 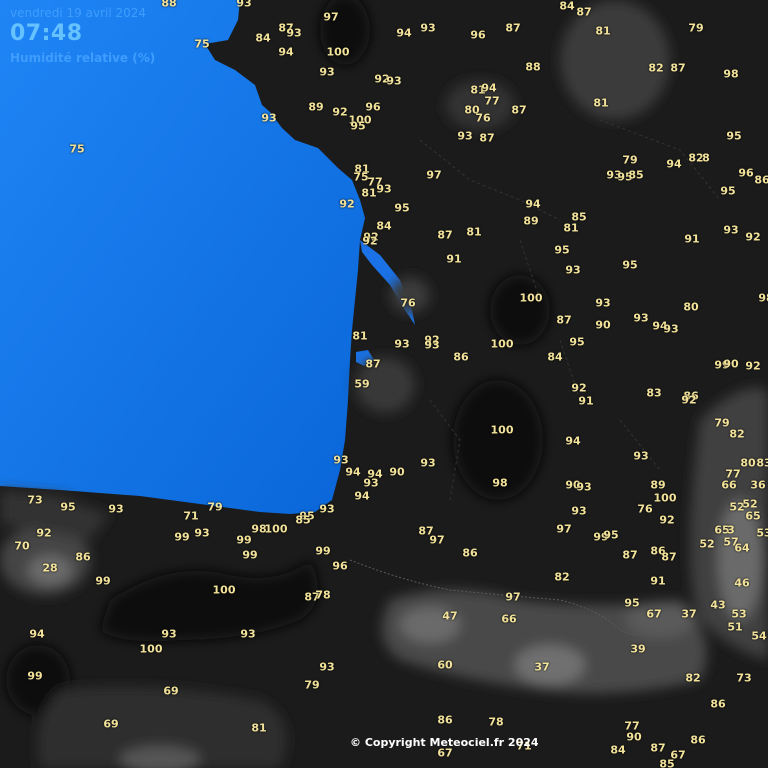 I want to click on copyright: © Copyright Meteociel.fr 2024, so click(x=444, y=742).